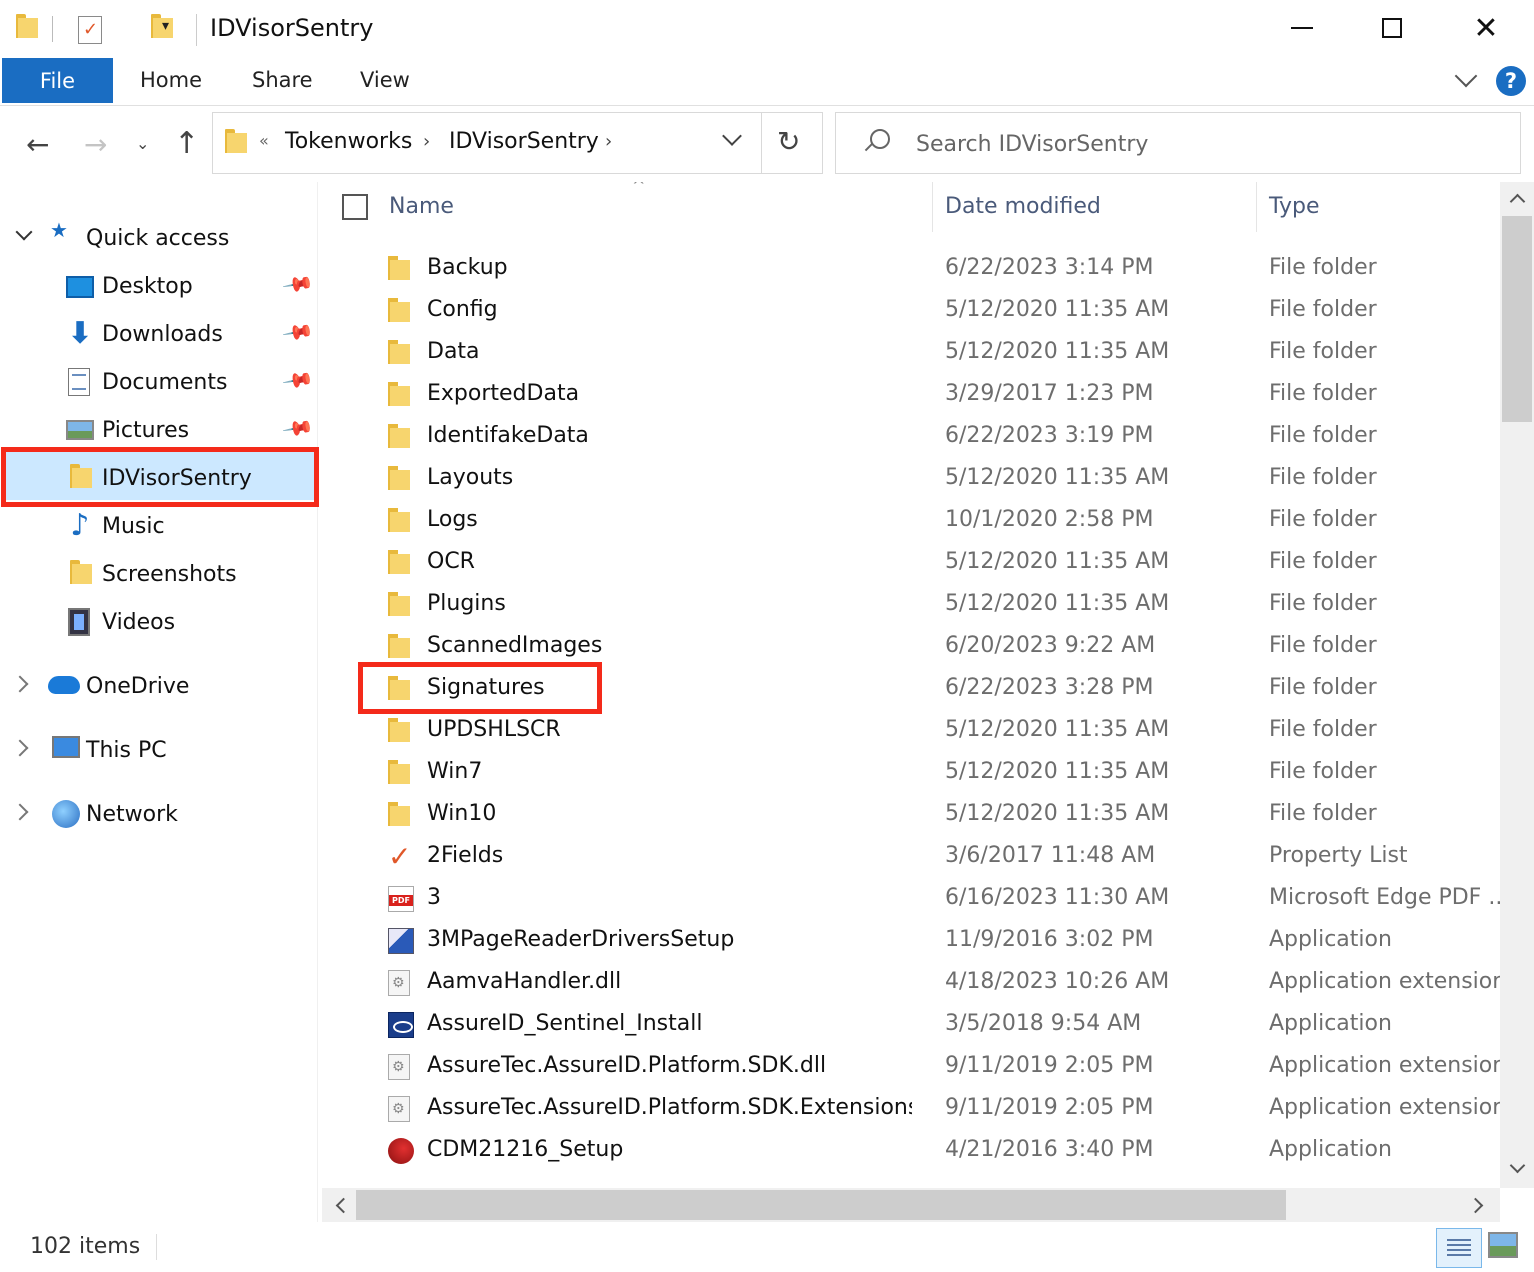 The width and height of the screenshot is (1534, 1272). What do you see at coordinates (385, 80) in the screenshot?
I see `tab-view: View` at bounding box center [385, 80].